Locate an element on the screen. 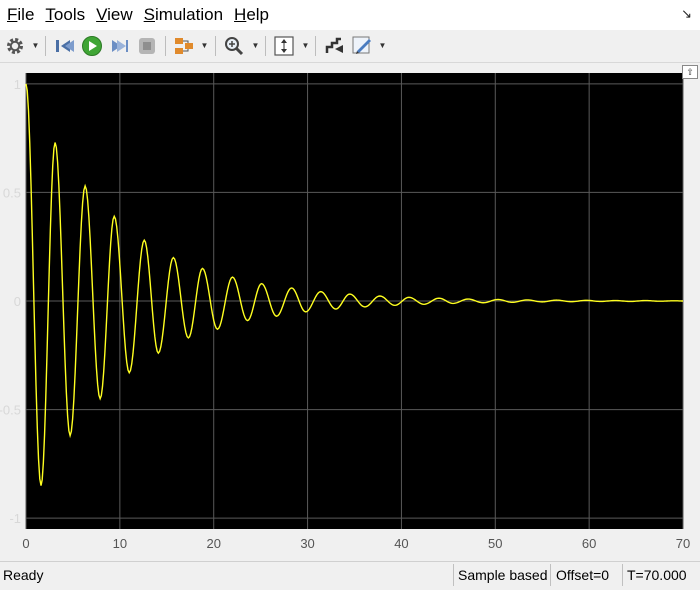 This screenshot has width=700, height=590. menu-tools-key: T is located at coordinates (49, 14).